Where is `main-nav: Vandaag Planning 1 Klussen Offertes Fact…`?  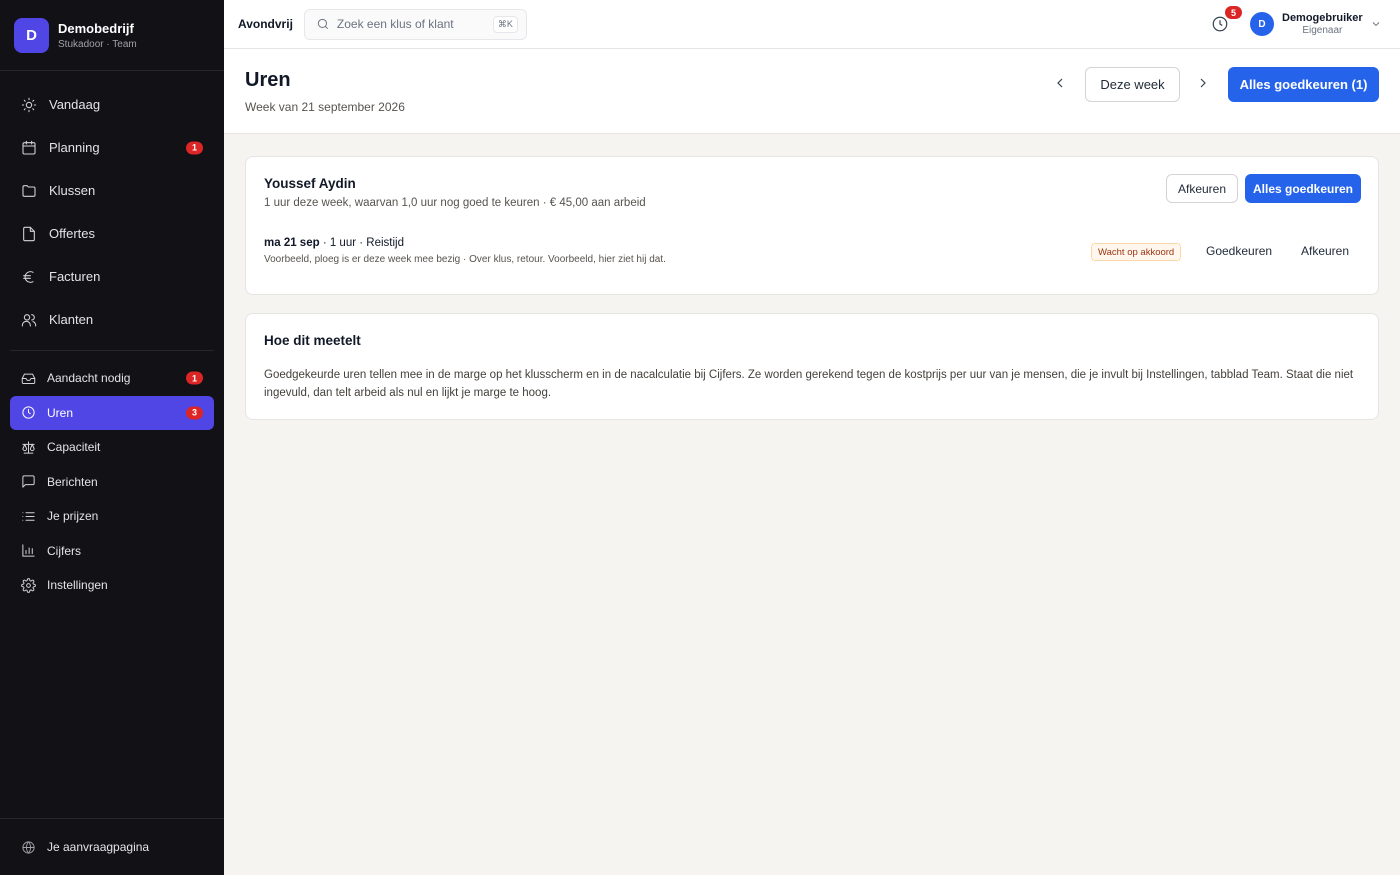
main-nav: Vandaag Planning 1 Klussen Offertes Fact… is located at coordinates (112, 206).